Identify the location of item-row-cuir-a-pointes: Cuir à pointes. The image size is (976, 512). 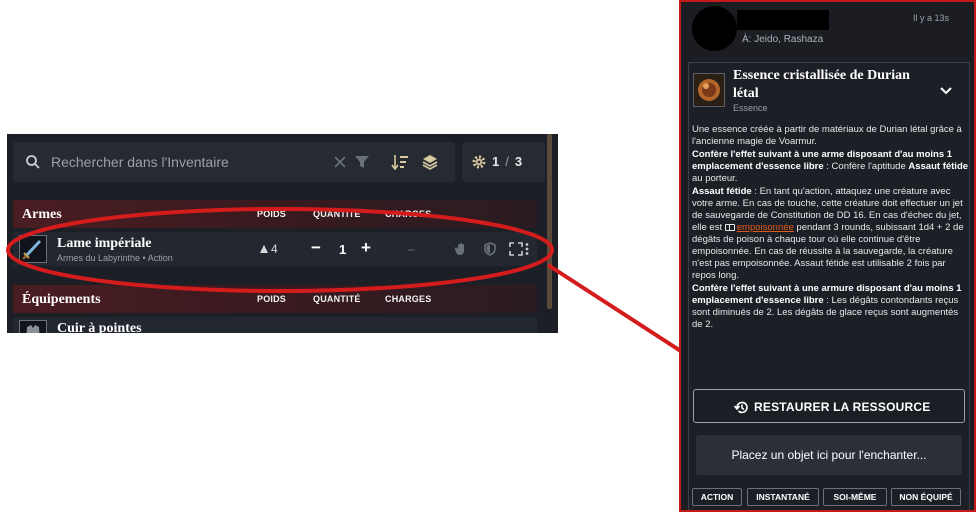
(275, 325).